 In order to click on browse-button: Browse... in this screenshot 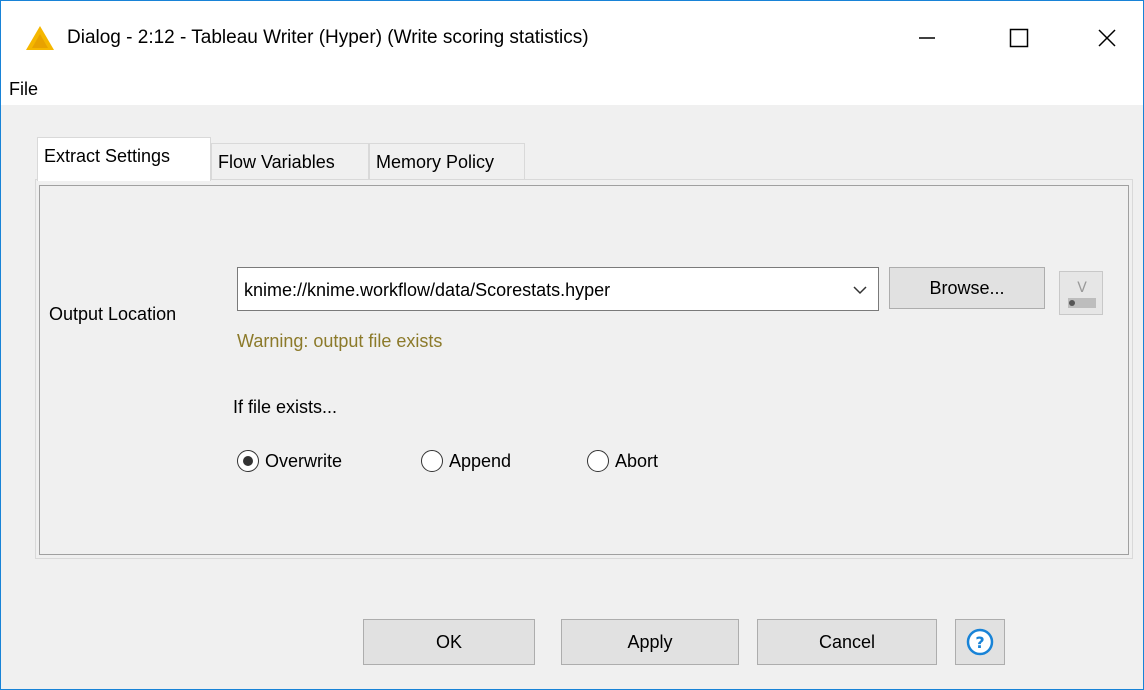, I will do `click(967, 288)`.